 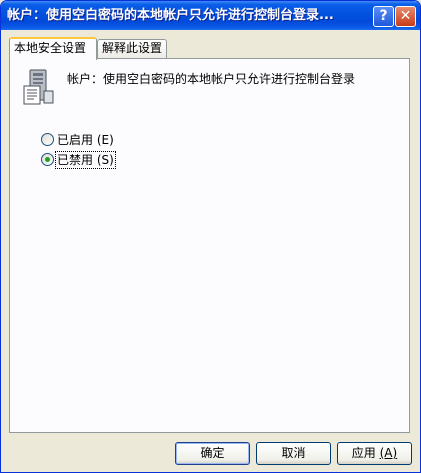 I want to click on cancel-button: 取消, so click(x=293, y=453).